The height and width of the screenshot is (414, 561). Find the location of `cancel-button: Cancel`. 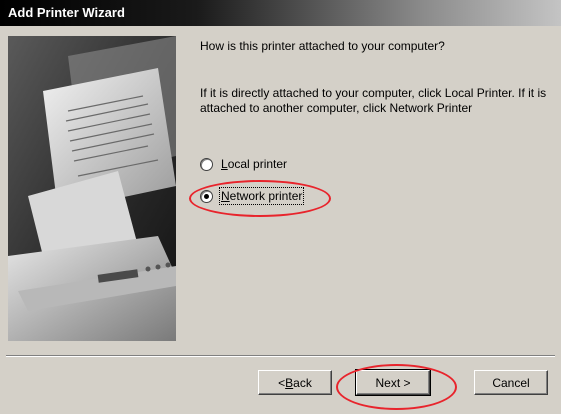

cancel-button: Cancel is located at coordinates (511, 382).